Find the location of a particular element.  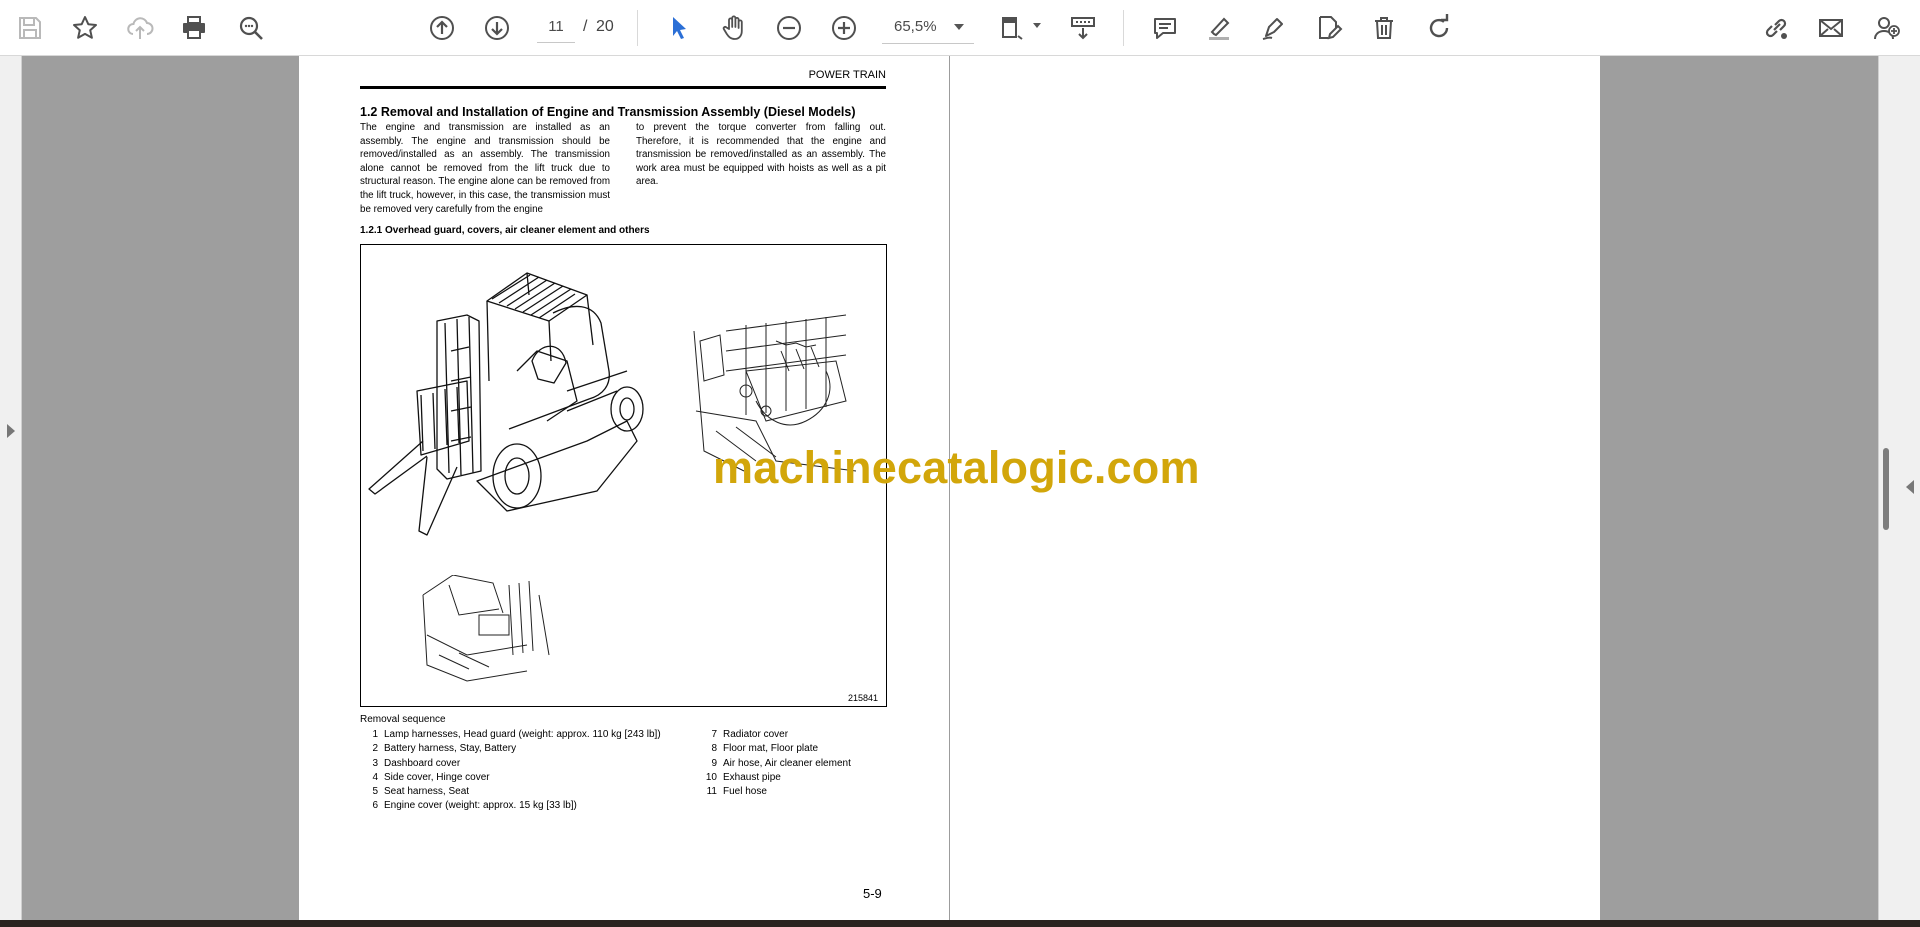

list-item: 4 Side cover, Hinge cover is located at coordinates (431, 777).